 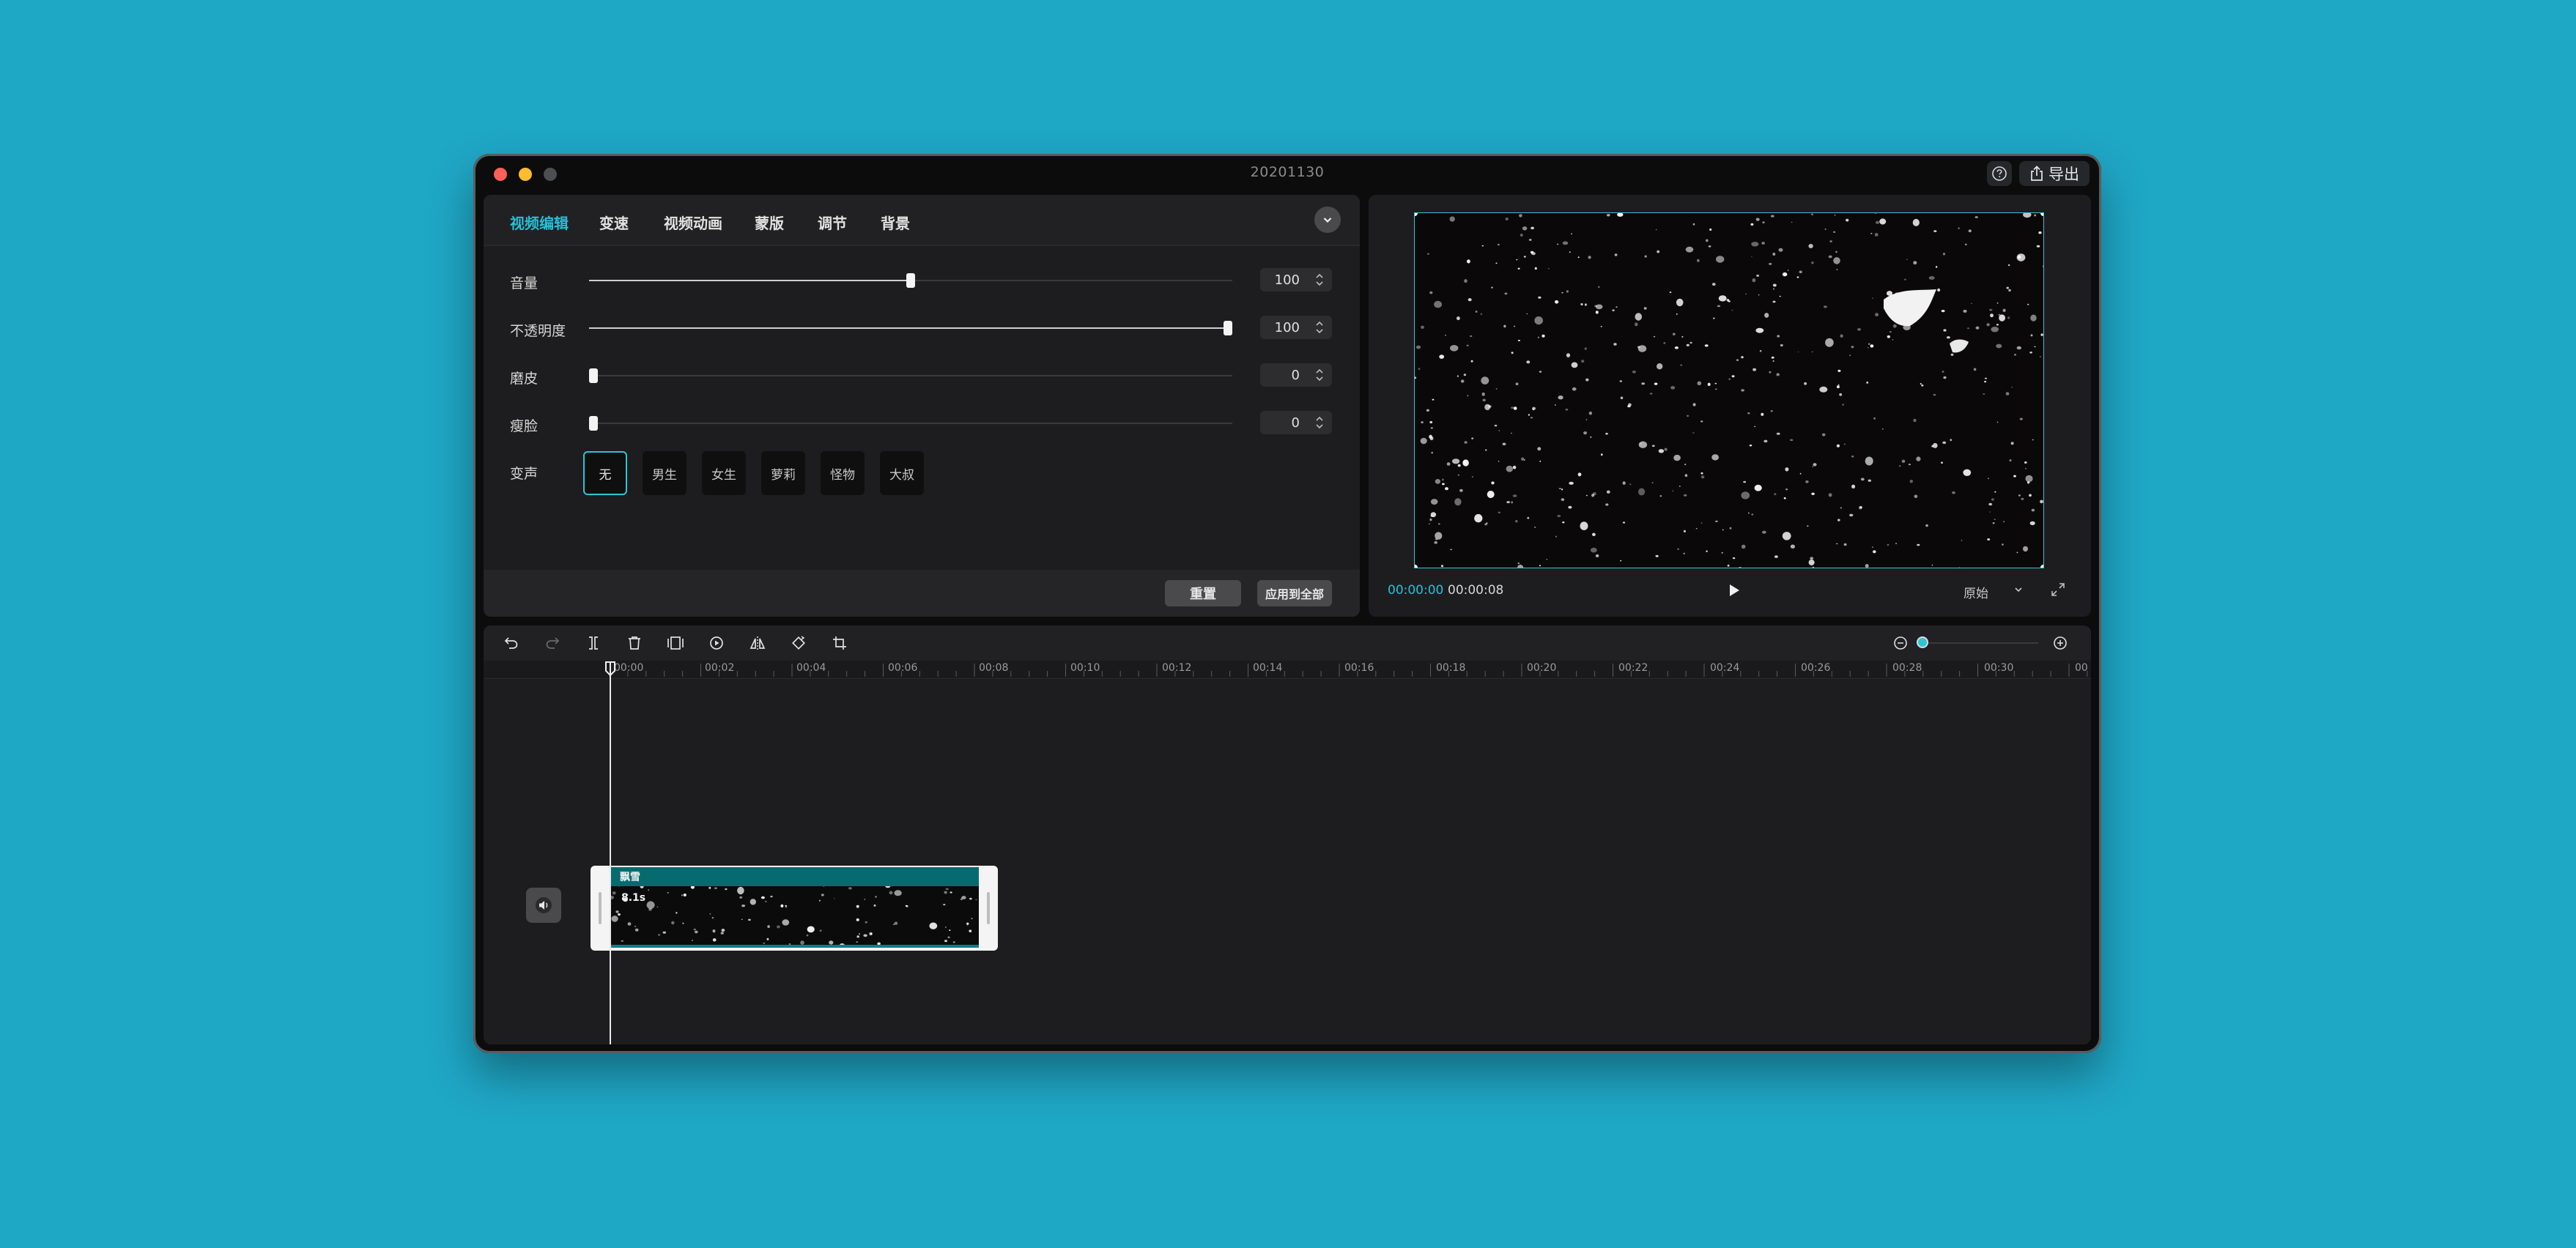 I want to click on collapse-button, so click(x=1327, y=220).